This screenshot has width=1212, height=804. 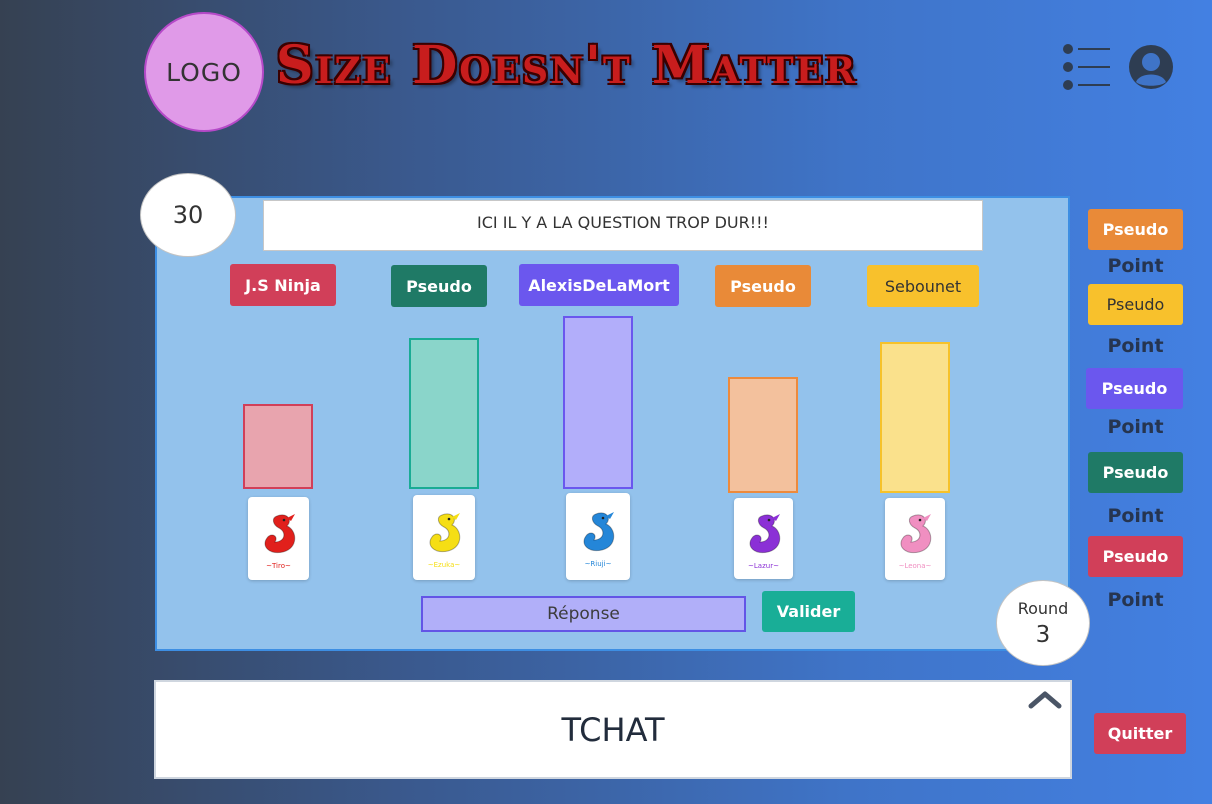 What do you see at coordinates (1151, 67) in the screenshot?
I see `user-profile-icon` at bounding box center [1151, 67].